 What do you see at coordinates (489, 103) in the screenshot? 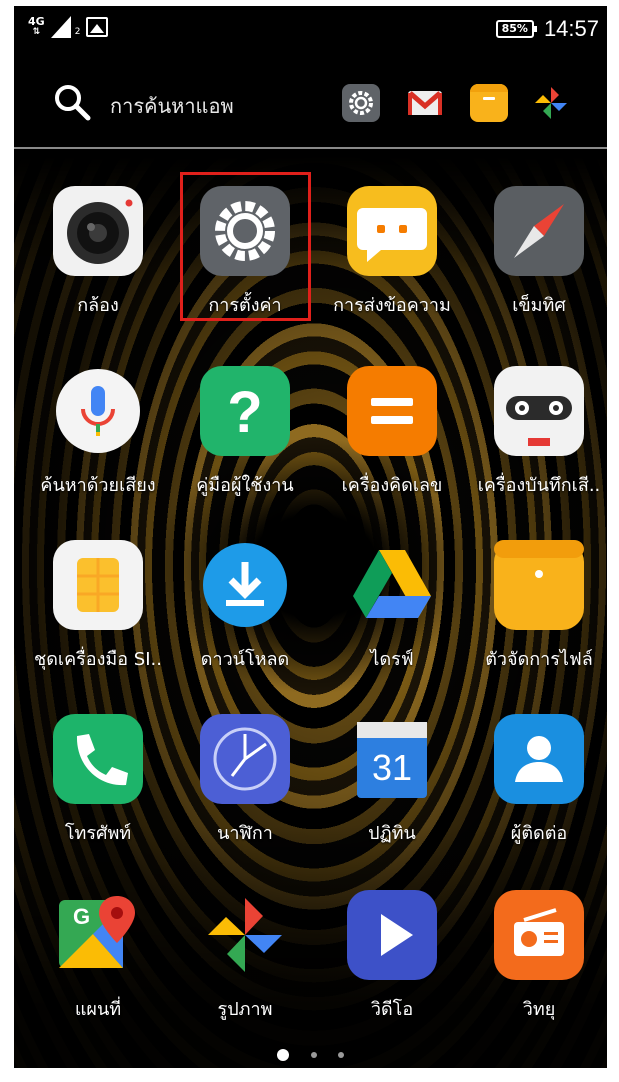
I see `quick-file-manager-icon` at bounding box center [489, 103].